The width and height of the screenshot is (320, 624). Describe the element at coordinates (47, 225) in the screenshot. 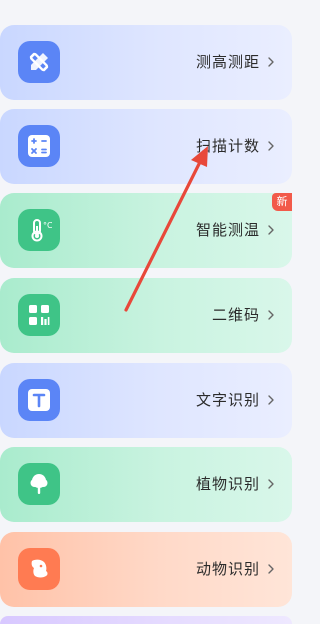

I see `svg-text: °C` at that location.